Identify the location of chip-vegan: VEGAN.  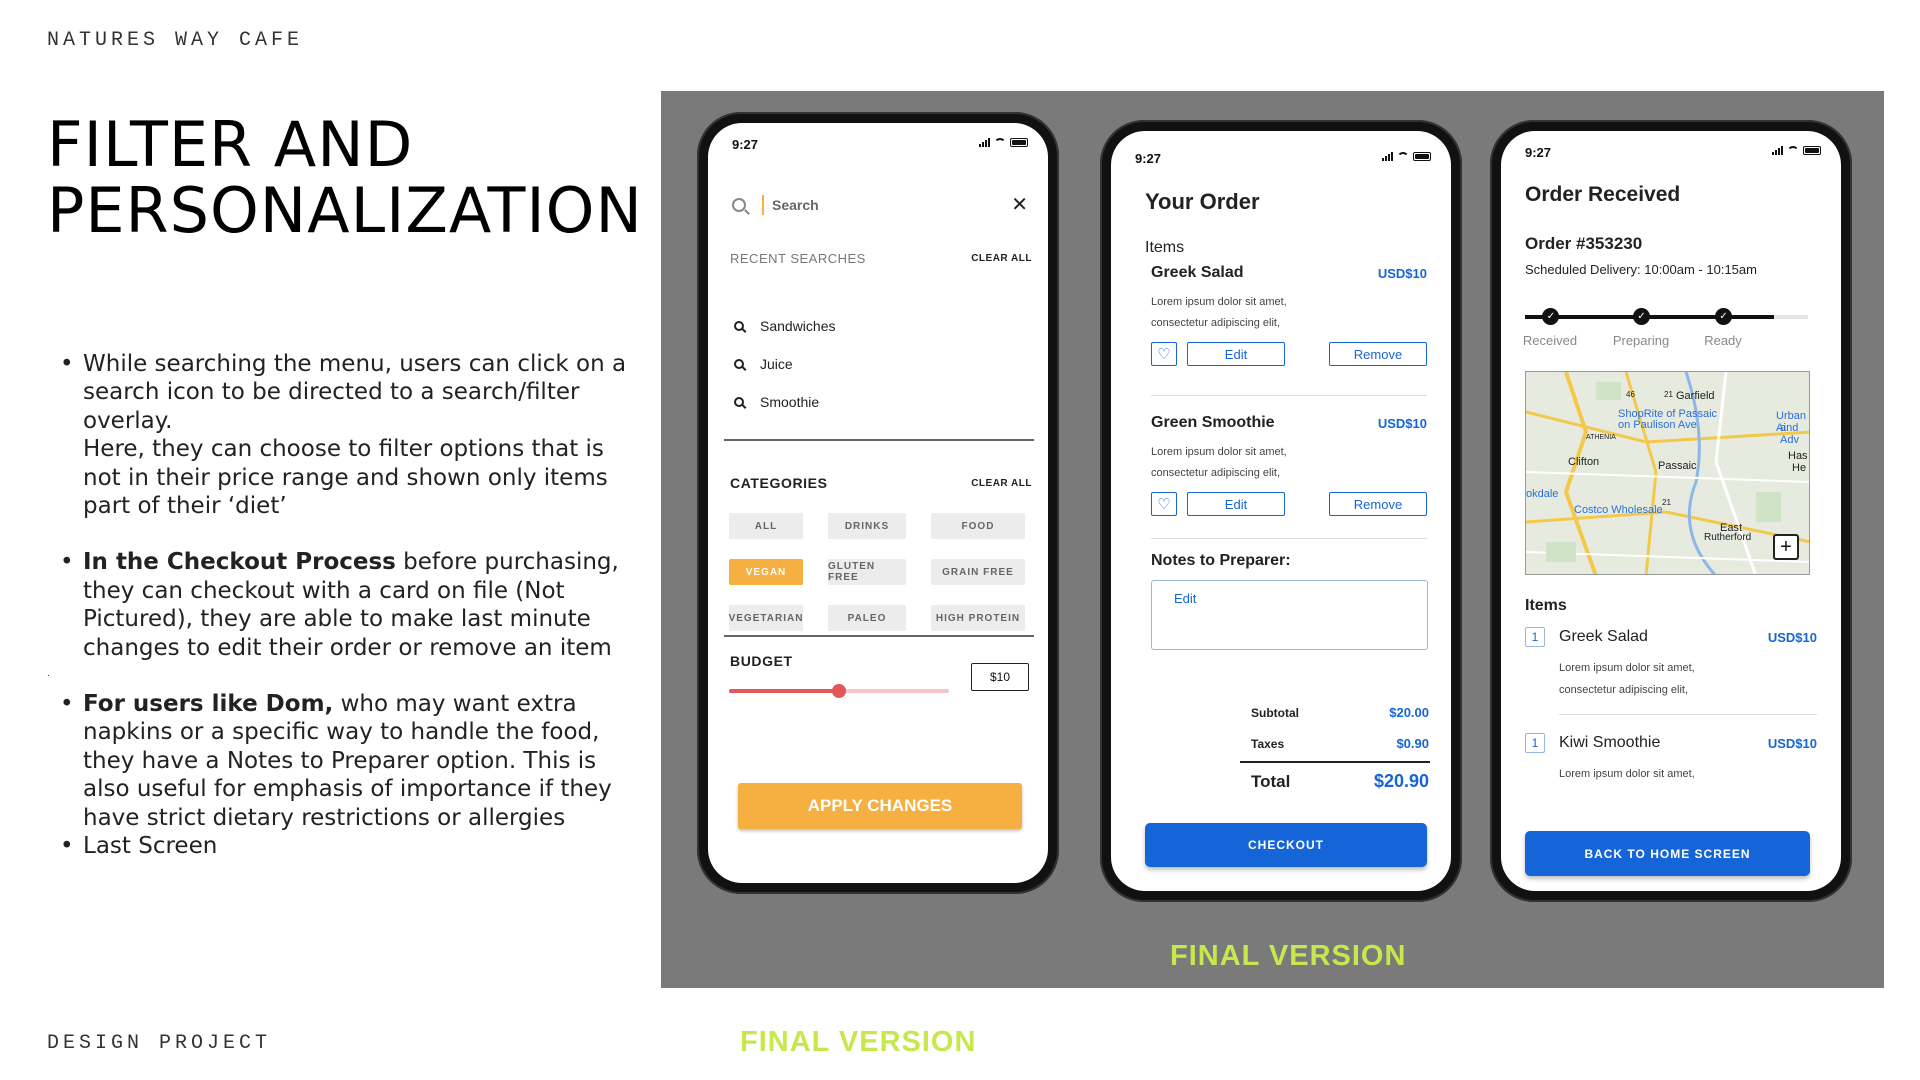
(766, 572).